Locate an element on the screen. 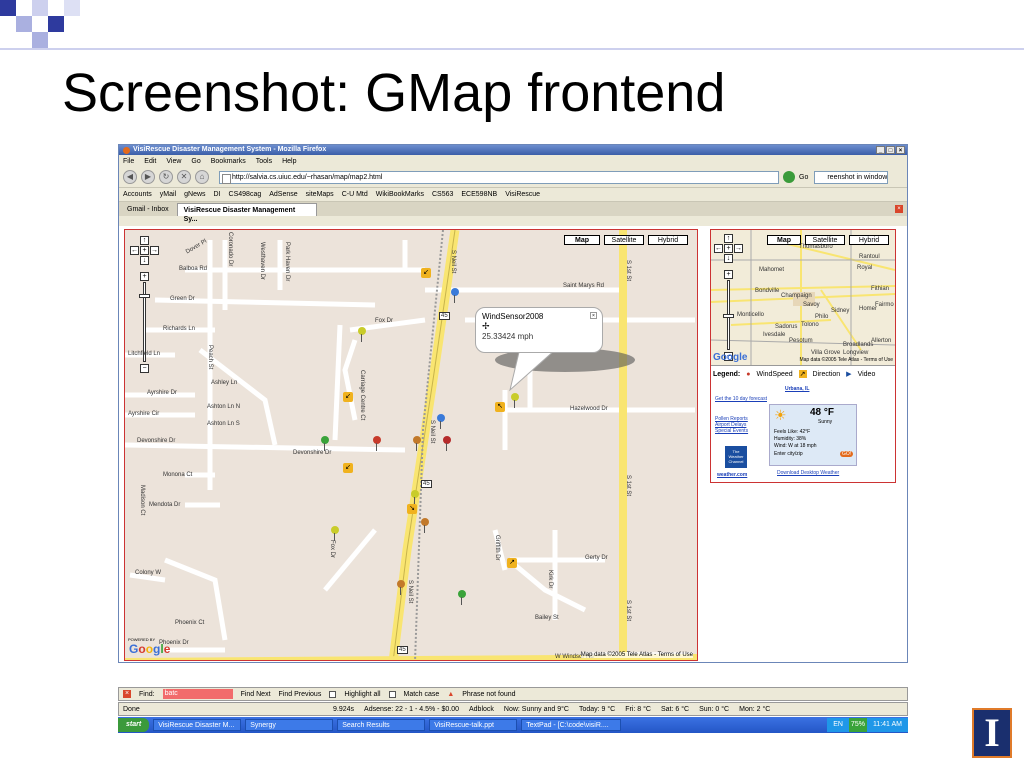 The height and width of the screenshot is (768, 1024). weather-now: Now: Sunny and 9°C is located at coordinates (536, 709).